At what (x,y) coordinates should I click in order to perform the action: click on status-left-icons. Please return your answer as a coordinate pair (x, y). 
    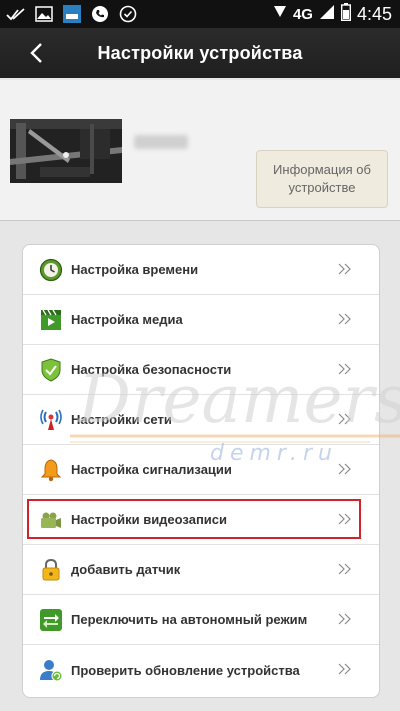
    Looking at the image, I should click on (69, 14).